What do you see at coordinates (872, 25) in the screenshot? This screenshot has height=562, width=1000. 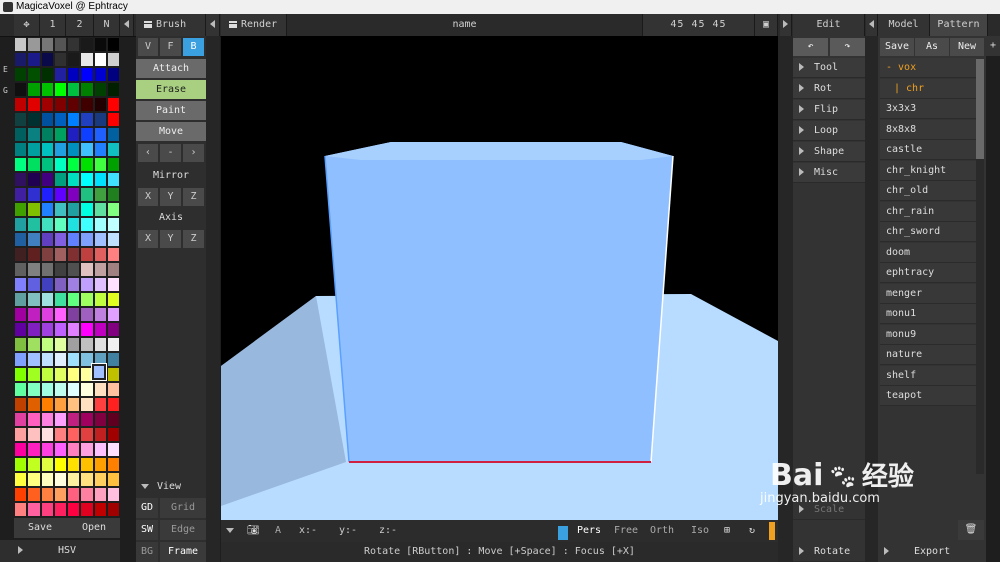 I see `collapse-files-icon` at bounding box center [872, 25].